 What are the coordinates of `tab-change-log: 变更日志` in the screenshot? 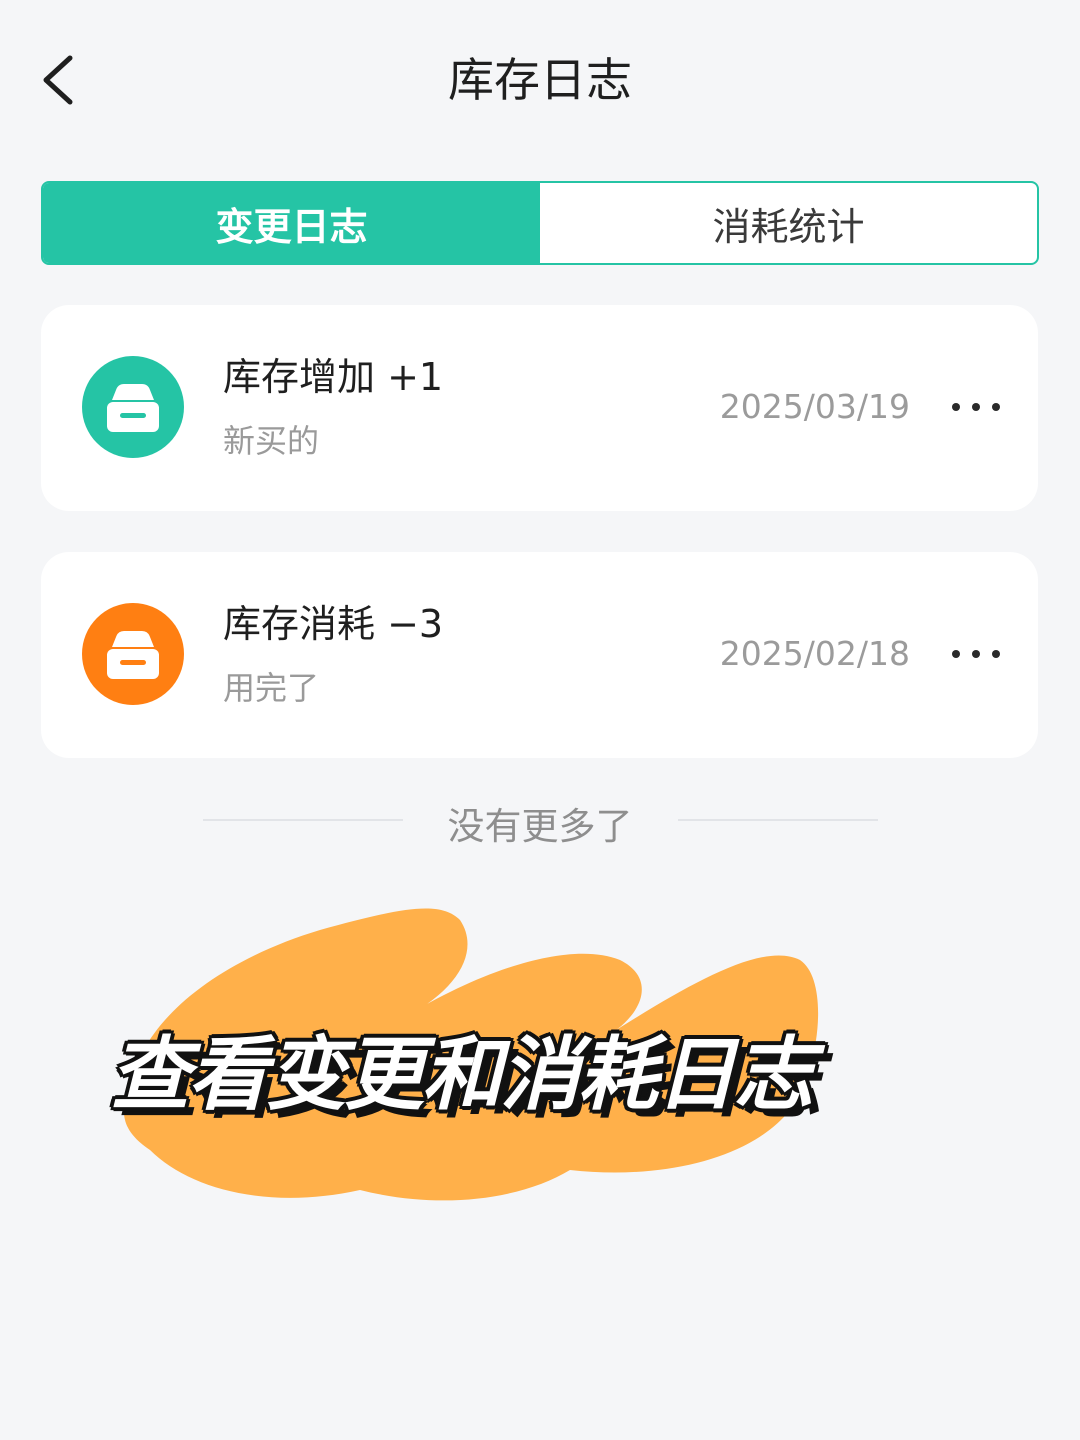 It's located at (291, 223).